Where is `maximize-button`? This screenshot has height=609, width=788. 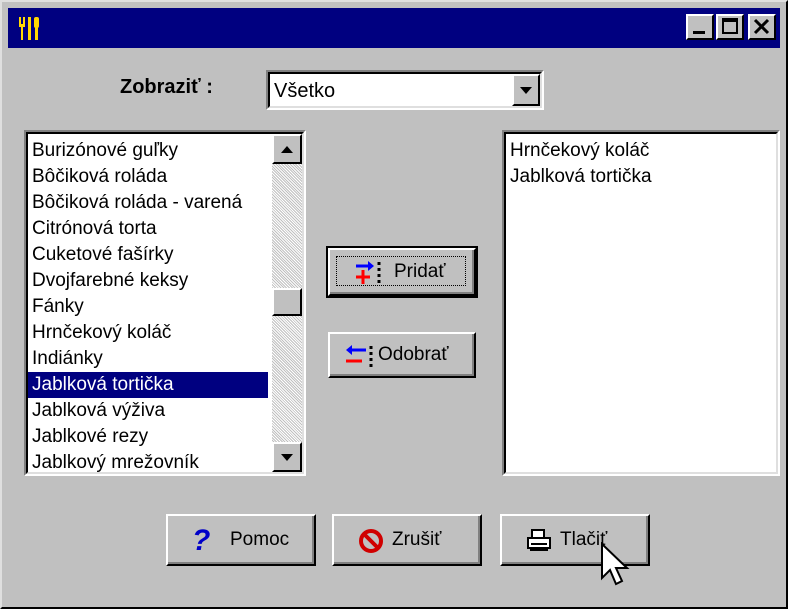
maximize-button is located at coordinates (730, 27).